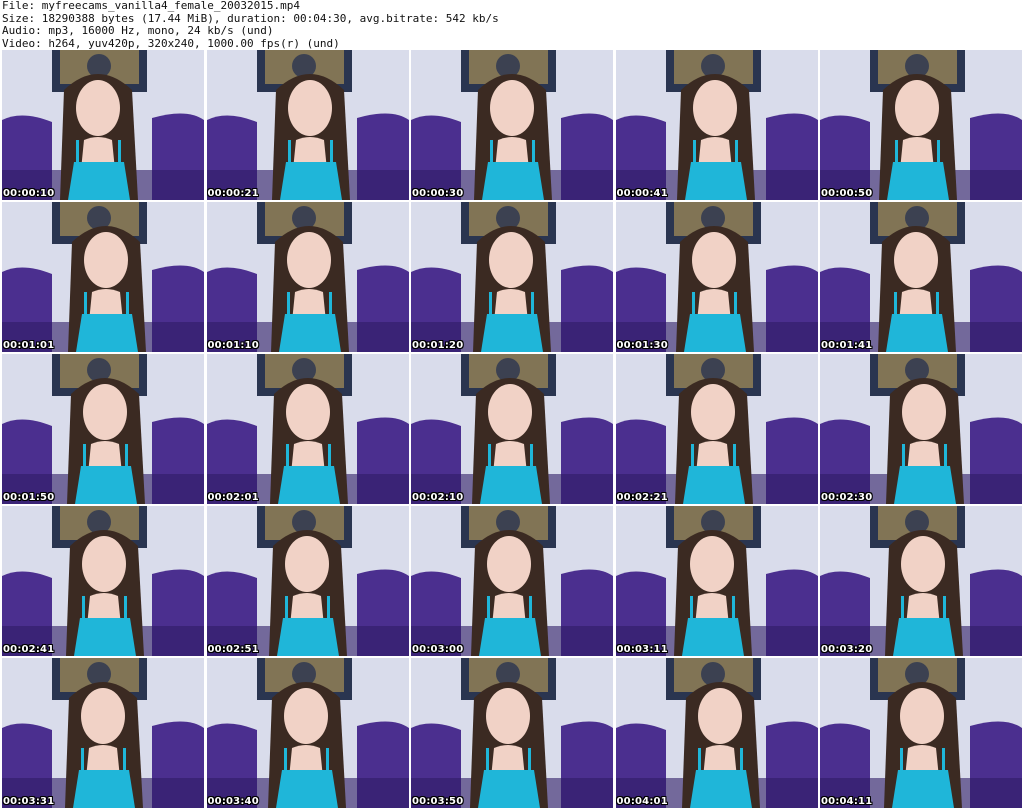  I want to click on video-thumbnail: 00:02:41, so click(103, 581).